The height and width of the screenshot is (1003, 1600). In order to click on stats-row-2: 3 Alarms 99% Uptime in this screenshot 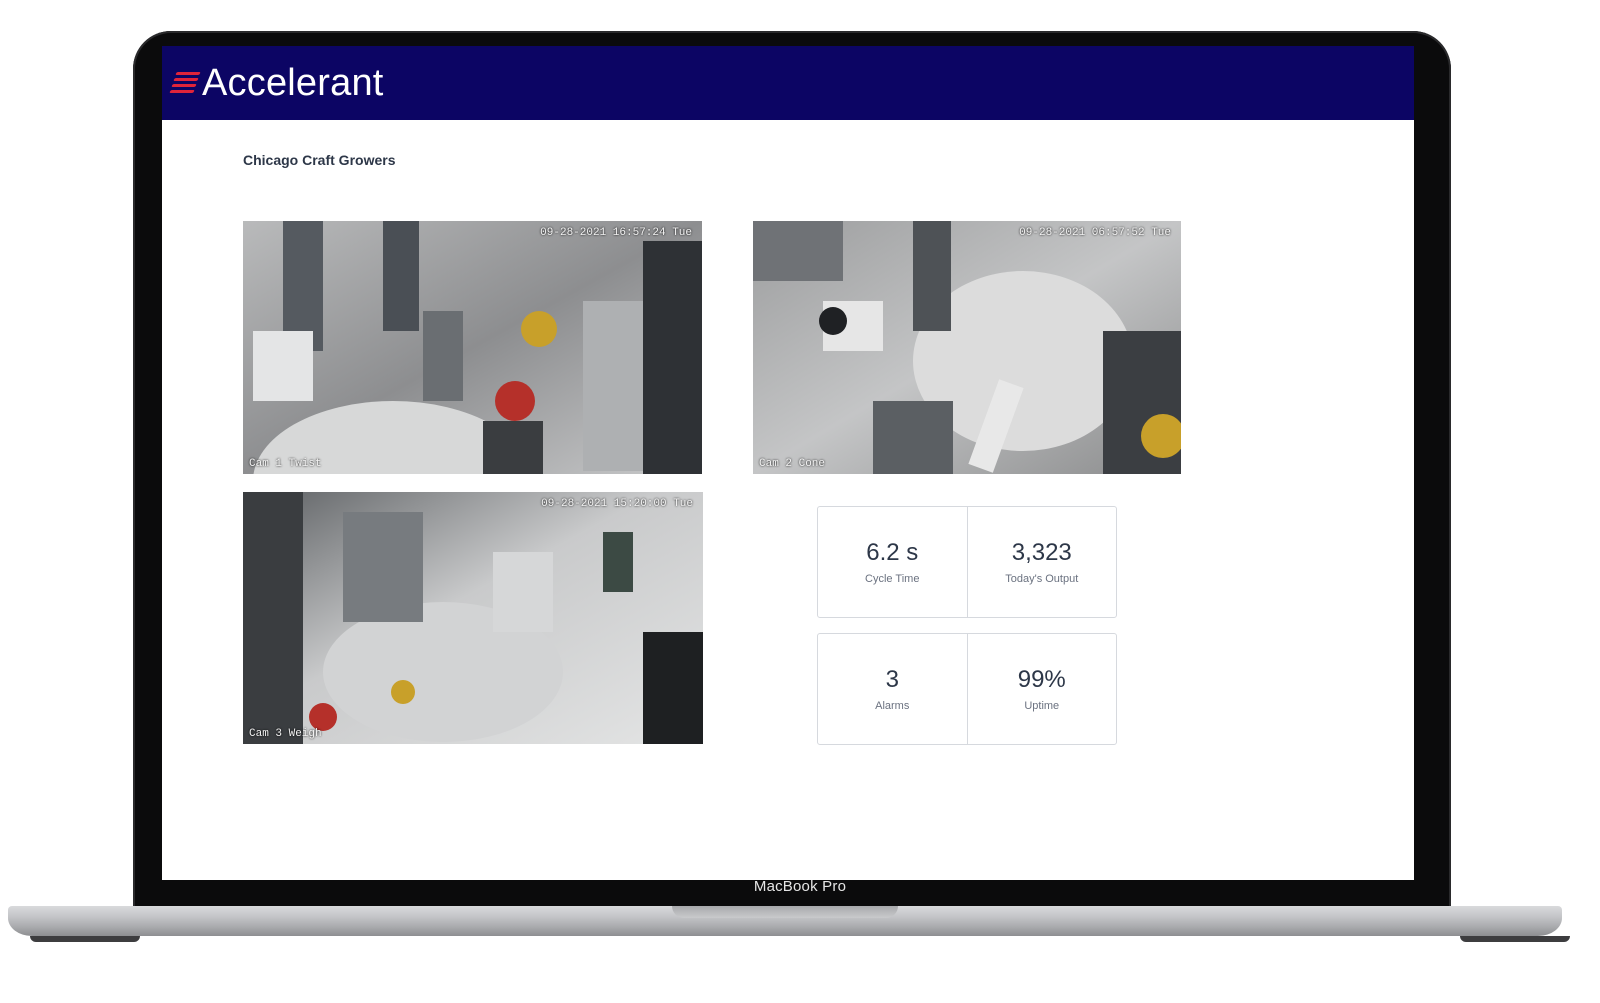, I will do `click(967, 689)`.